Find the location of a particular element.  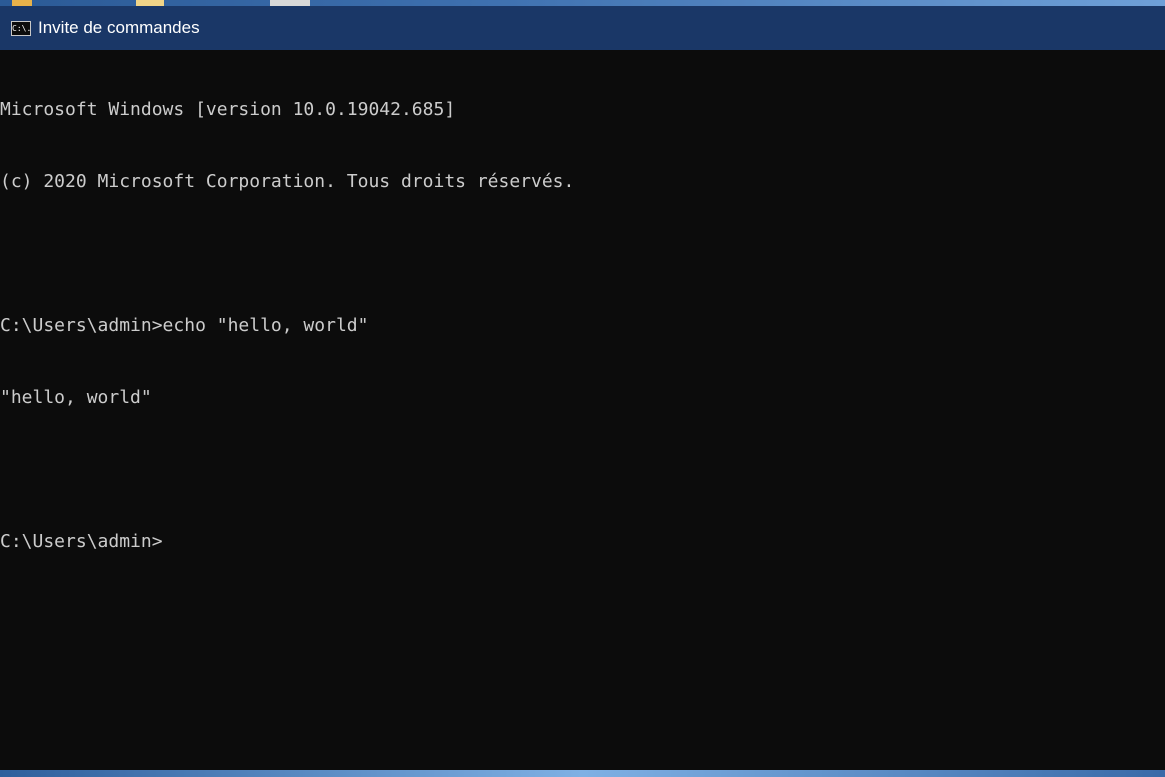

cmd-icon: C:\. is located at coordinates (21, 28).